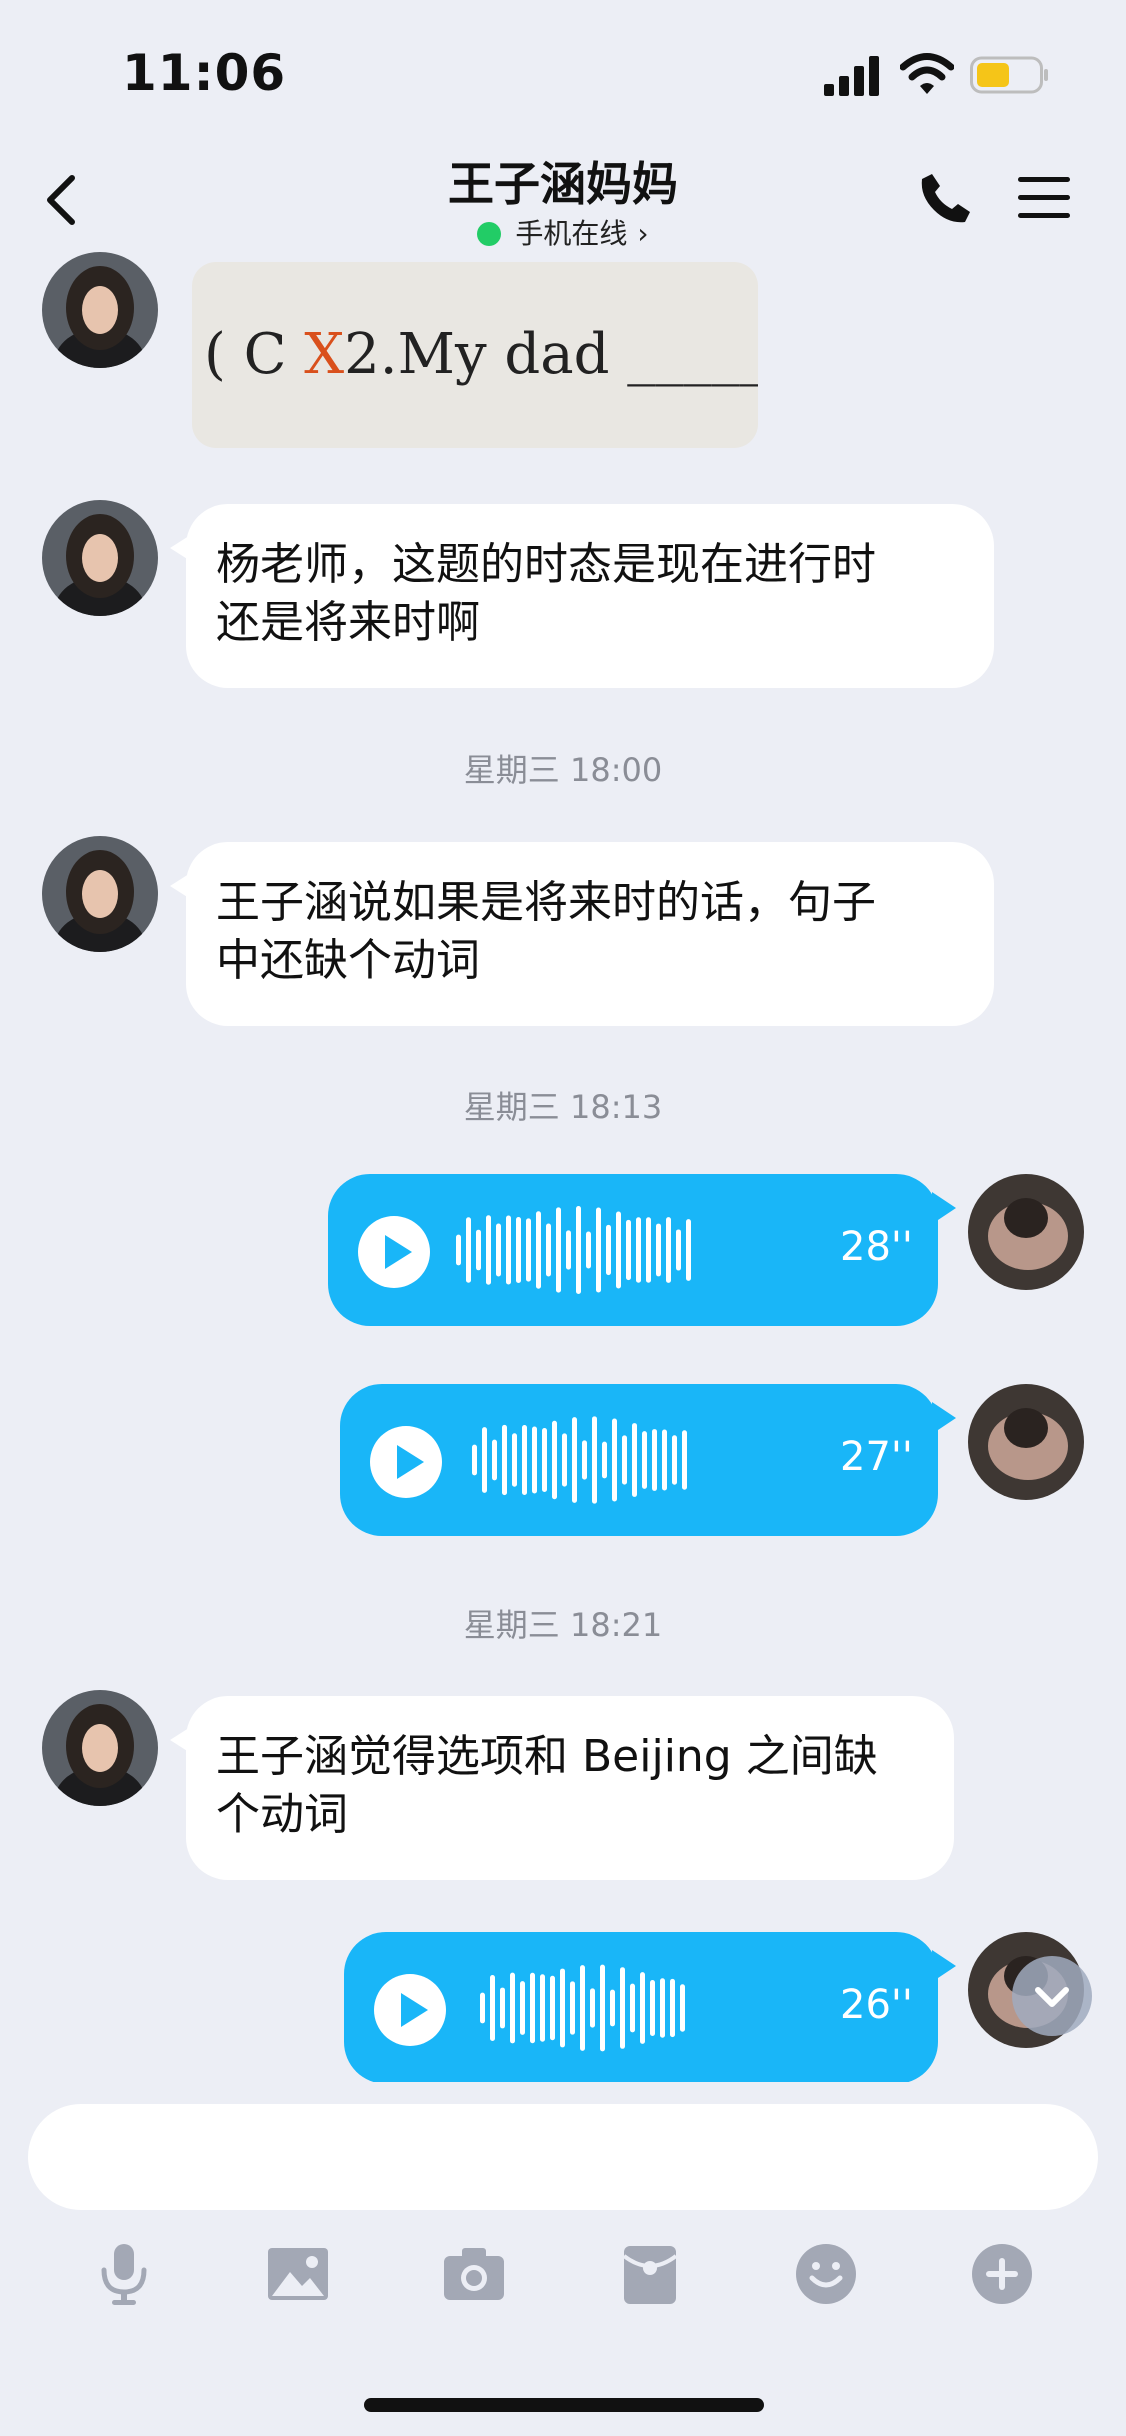  Describe the element at coordinates (348, 960) in the screenshot. I see `message-text: 中还缺个动词` at that location.